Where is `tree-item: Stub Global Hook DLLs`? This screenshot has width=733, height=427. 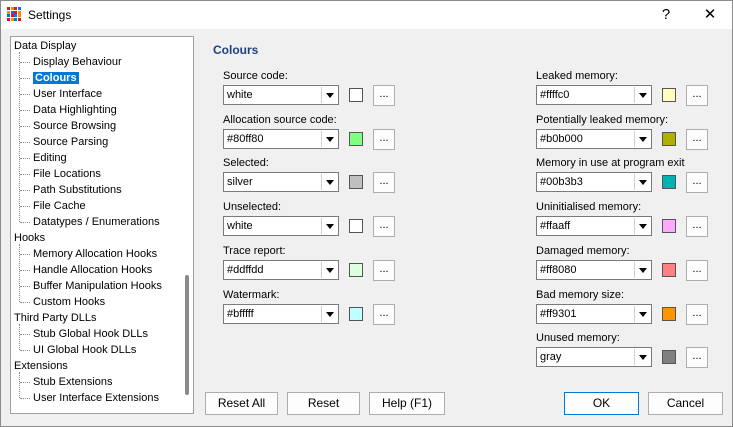
tree-item: Stub Global Hook DLLs is located at coordinates (89, 334).